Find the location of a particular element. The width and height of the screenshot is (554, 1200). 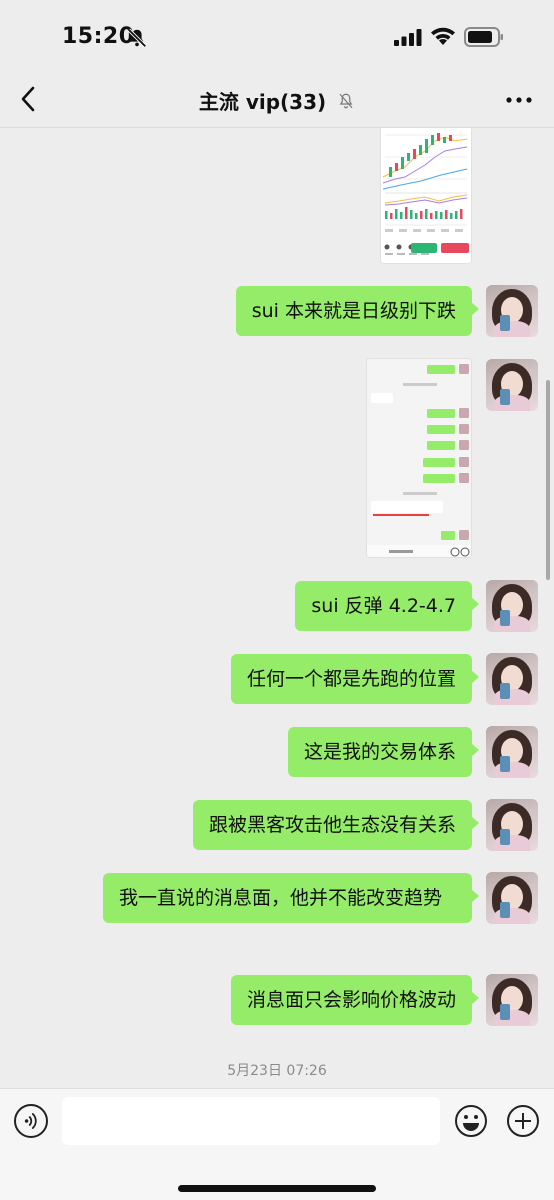

home-indicator is located at coordinates (277, 1188).